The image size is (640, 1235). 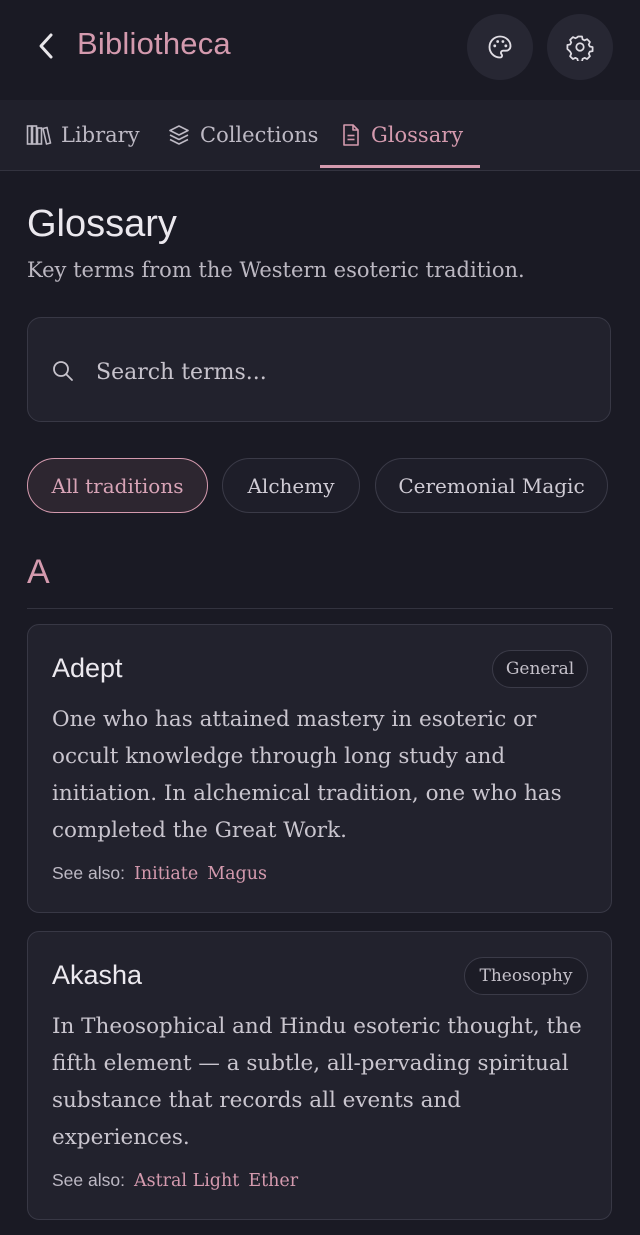 What do you see at coordinates (320, 135) in the screenshot?
I see `tab-bar: Library Collections Glossary` at bounding box center [320, 135].